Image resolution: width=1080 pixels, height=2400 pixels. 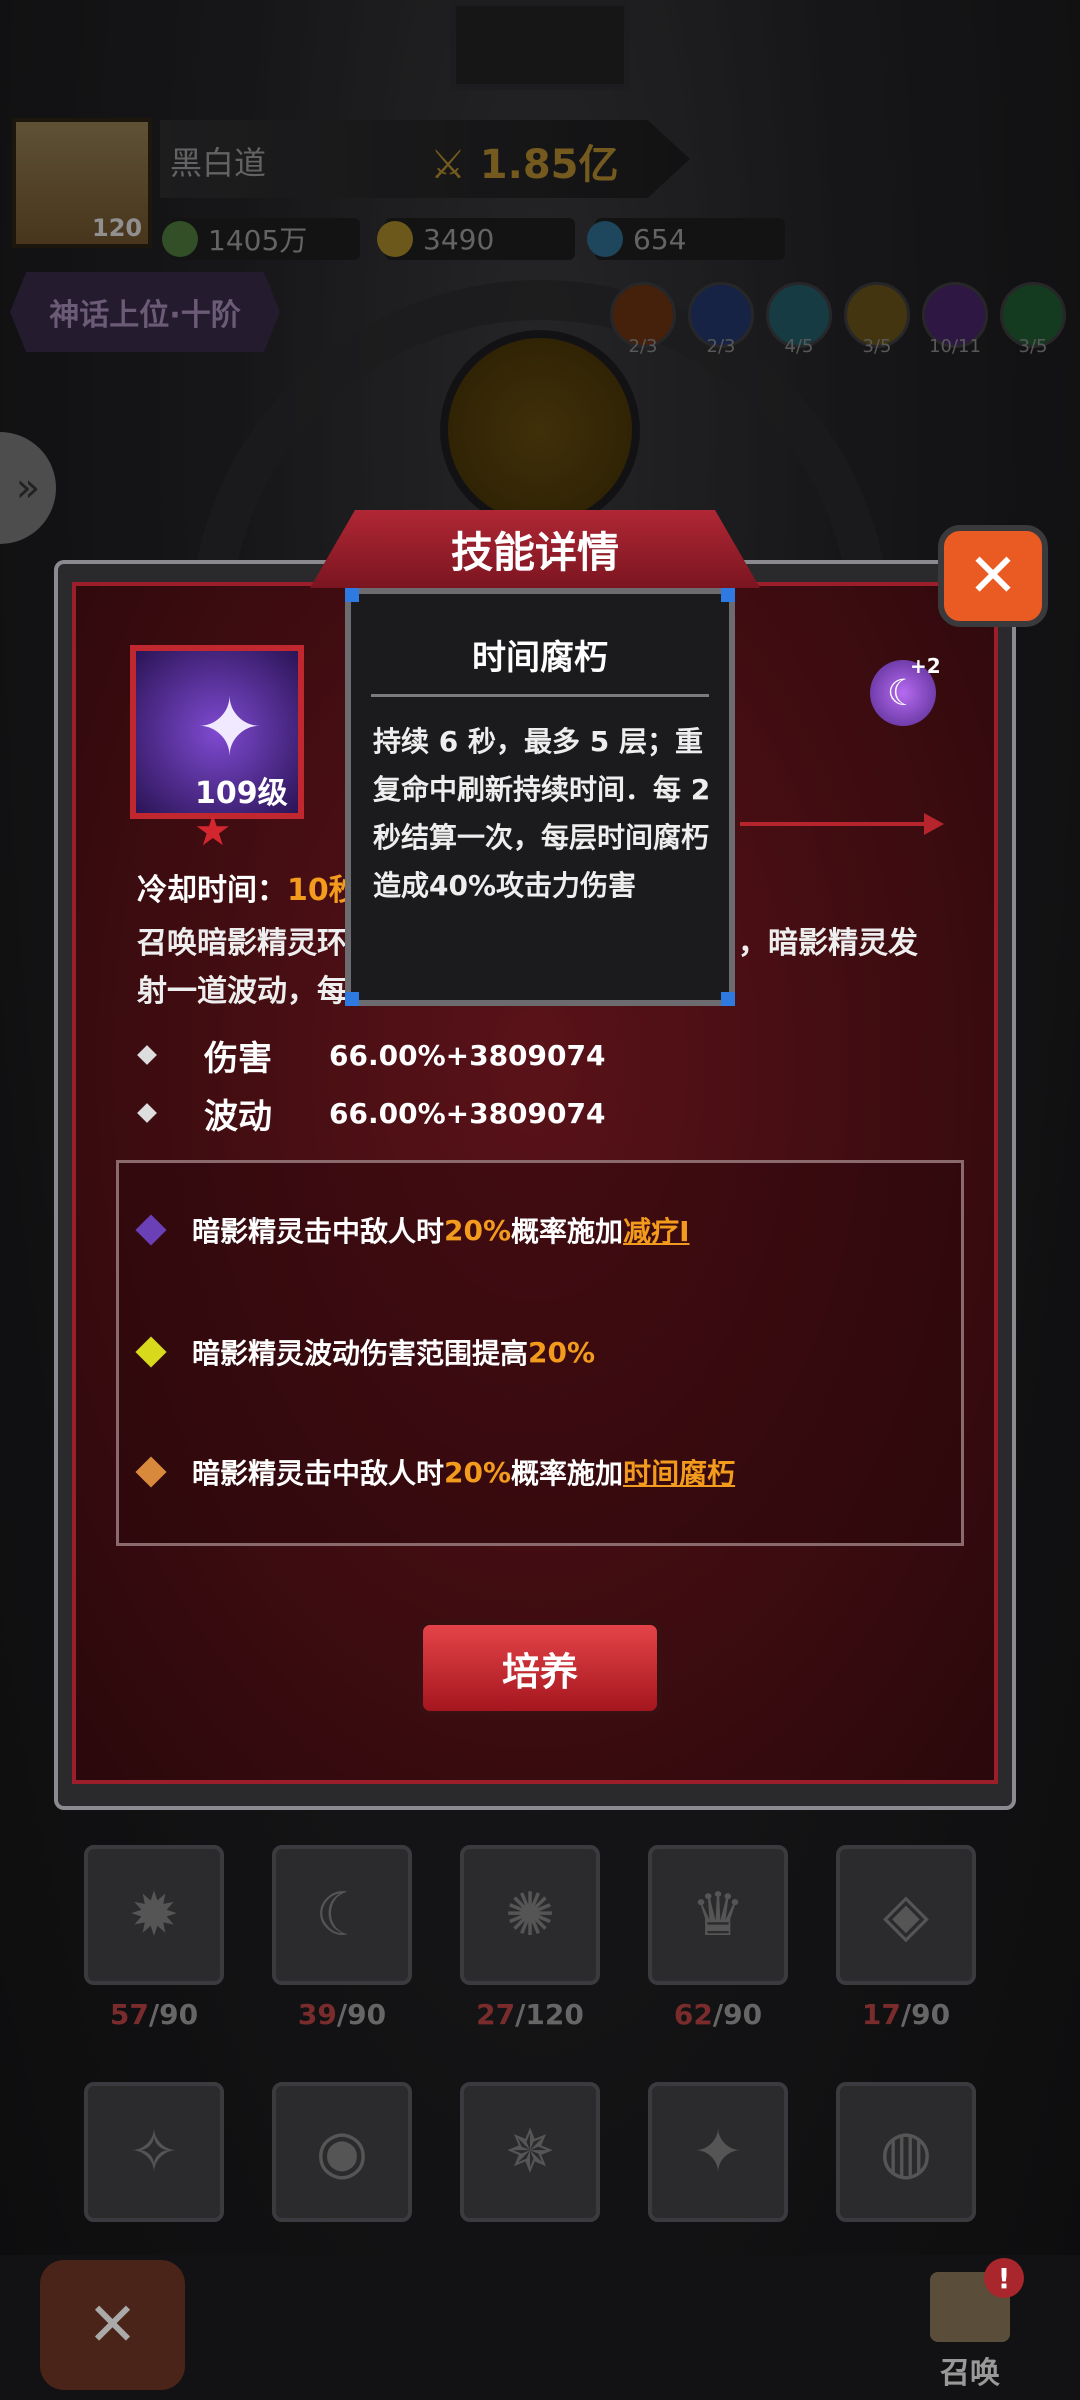 I want to click on fire-burst-icon: ✹, so click(x=154, y=1915).